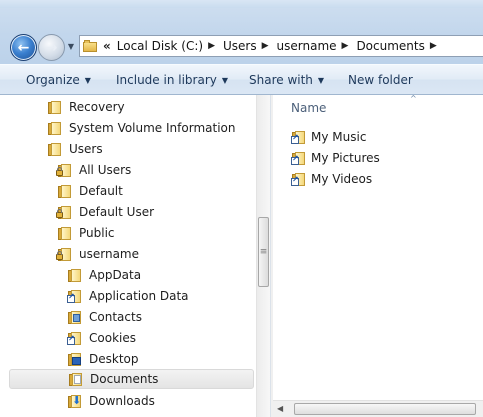 The image size is (483, 417). Describe the element at coordinates (101, 191) in the screenshot. I see `tree-item-label: Default` at that location.